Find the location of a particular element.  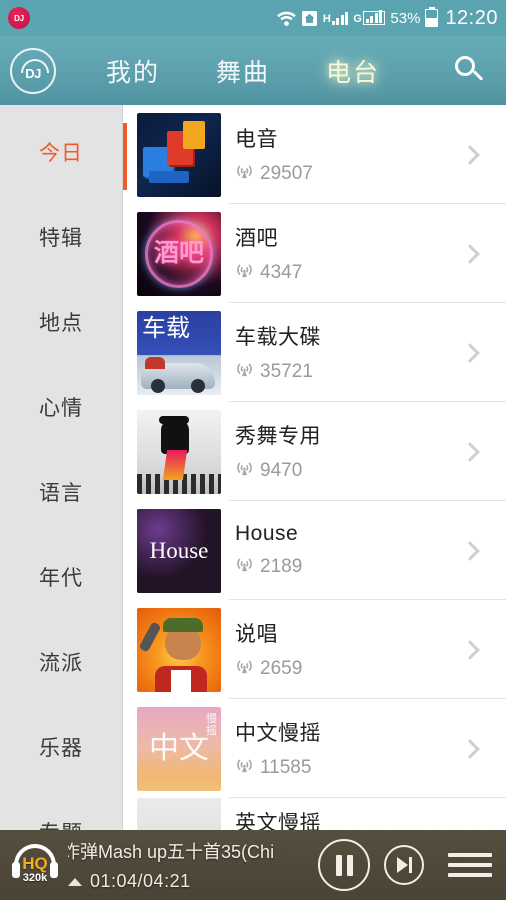

dj-notification-icon: DJ is located at coordinates (19, 18).